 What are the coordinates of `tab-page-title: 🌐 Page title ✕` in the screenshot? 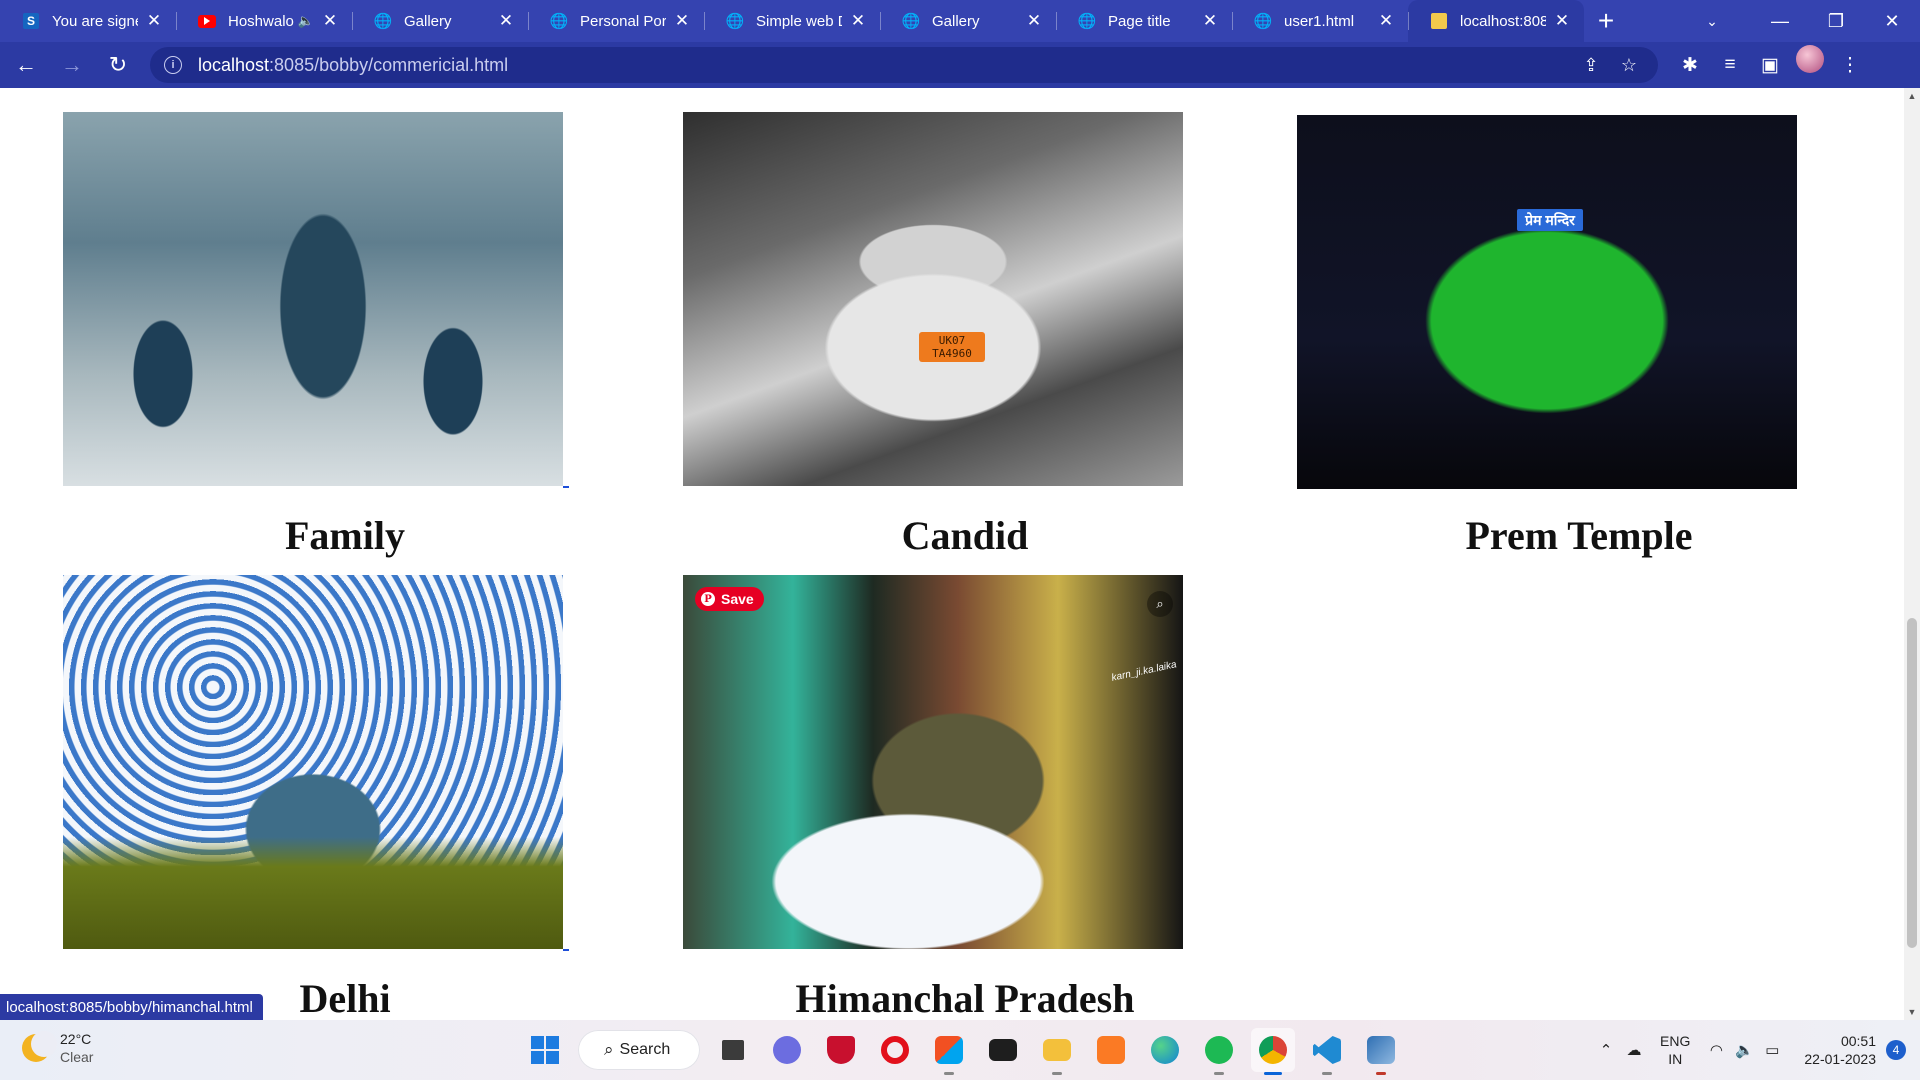 It's located at (1144, 21).